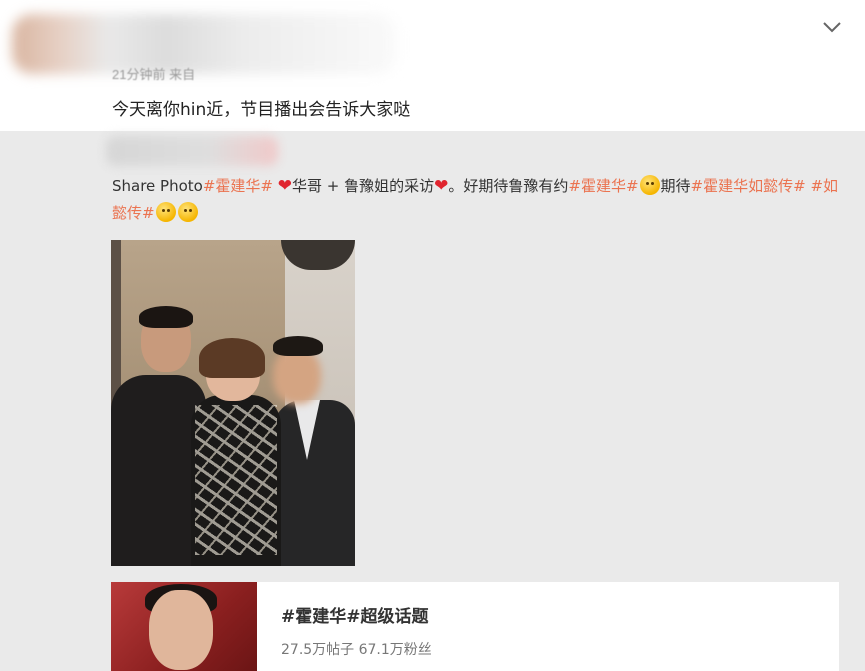  Describe the element at coordinates (233, 403) in the screenshot. I see `post-photo` at that location.